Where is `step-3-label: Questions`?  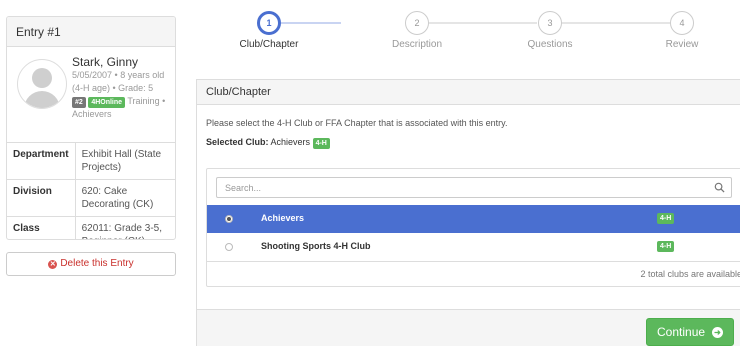
step-3-label: Questions is located at coordinates (550, 44).